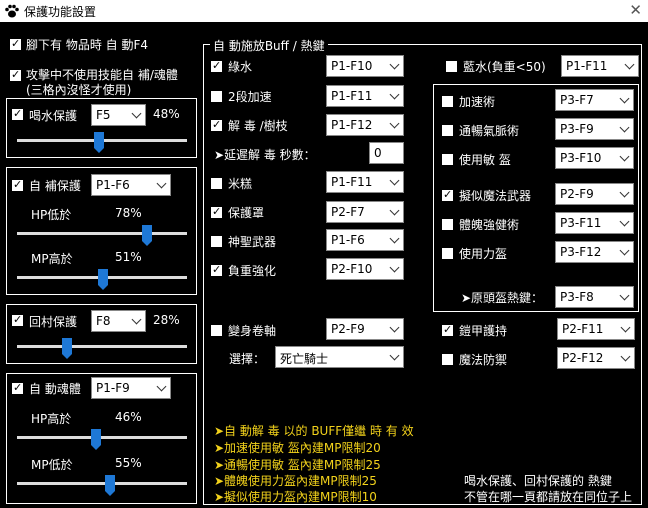  I want to click on helmet-item-key-select: P3-F7, so click(594, 100).